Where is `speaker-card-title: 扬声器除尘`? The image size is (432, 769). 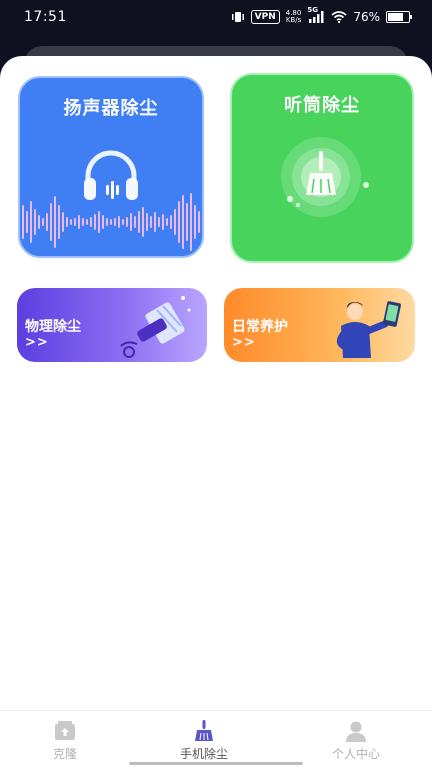
speaker-card-title: 扬声器除尘 is located at coordinates (111, 108).